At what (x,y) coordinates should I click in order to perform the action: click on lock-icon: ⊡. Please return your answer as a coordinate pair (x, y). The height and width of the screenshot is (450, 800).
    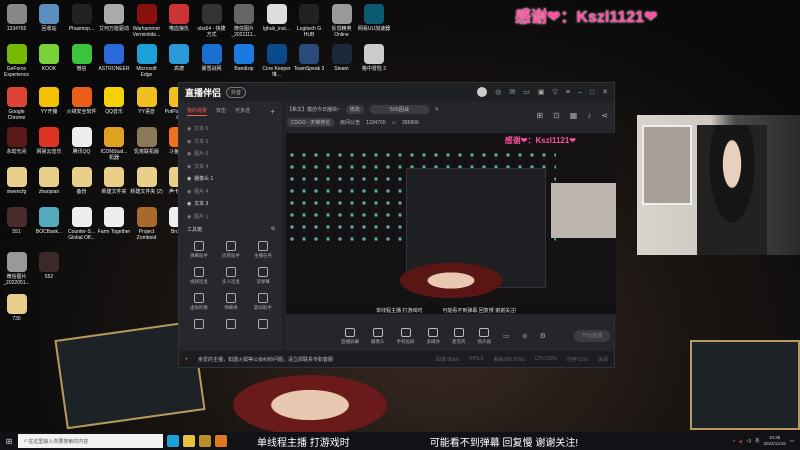
    Looking at the image, I should click on (556, 115).